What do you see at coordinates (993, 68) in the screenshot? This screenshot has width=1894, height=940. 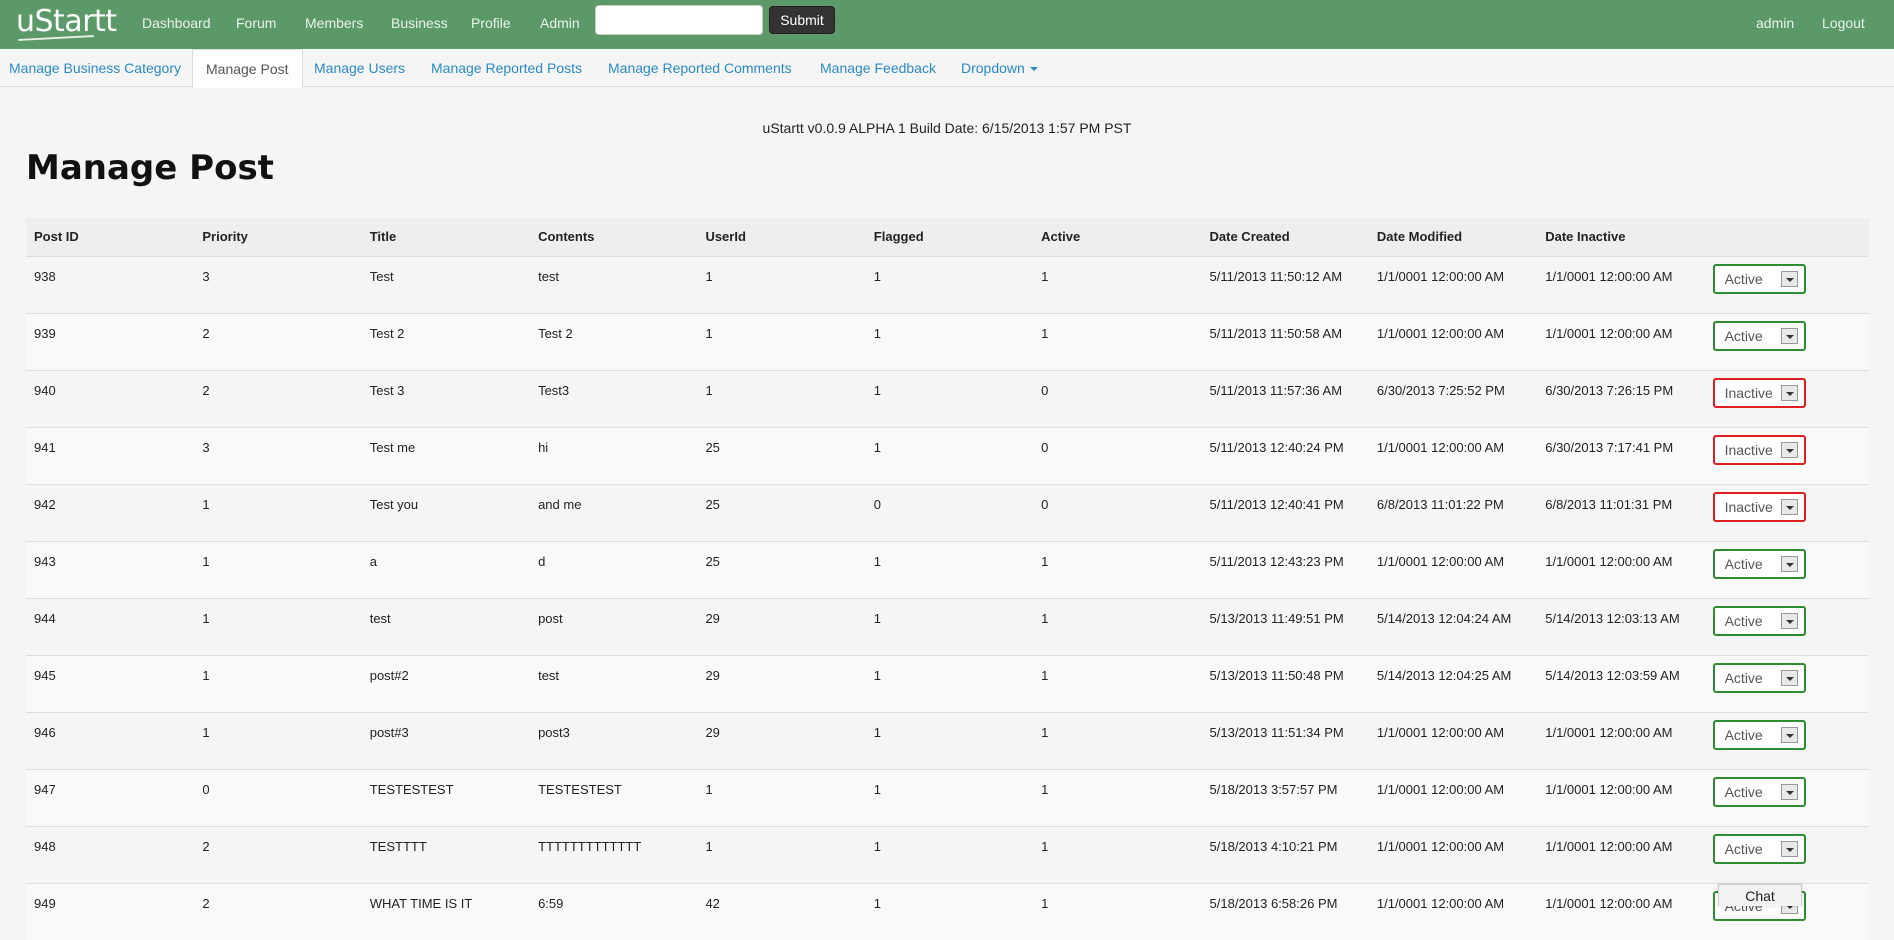 I see `dropdown-label: Dropdown` at bounding box center [993, 68].